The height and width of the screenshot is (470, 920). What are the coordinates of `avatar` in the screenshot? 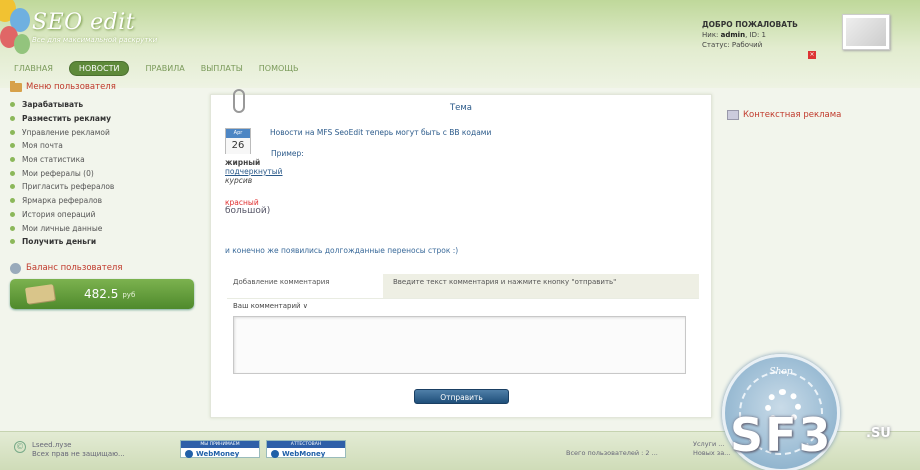 It's located at (866, 32).